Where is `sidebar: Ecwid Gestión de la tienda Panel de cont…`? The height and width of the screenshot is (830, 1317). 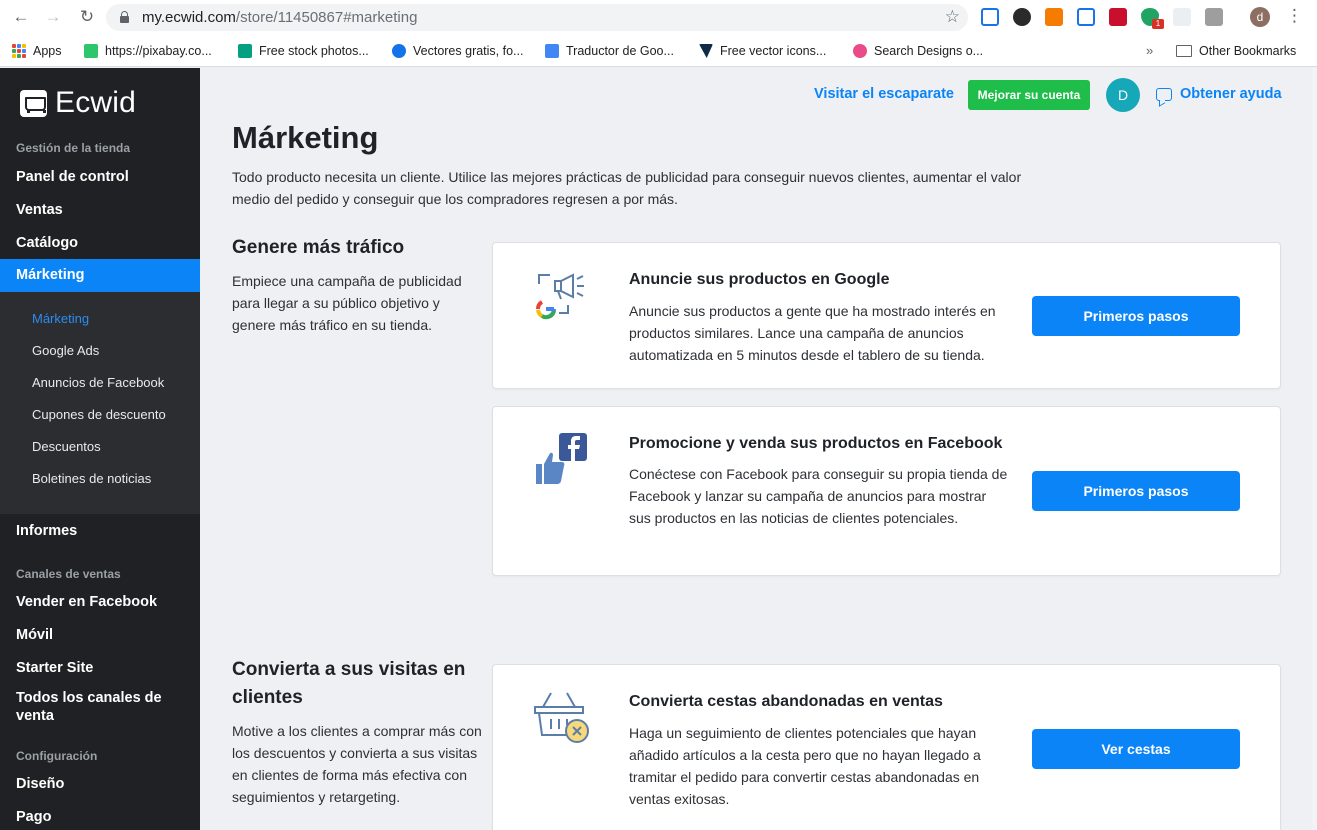
sidebar: Ecwid Gestión de la tienda Panel de cont… is located at coordinates (100, 449).